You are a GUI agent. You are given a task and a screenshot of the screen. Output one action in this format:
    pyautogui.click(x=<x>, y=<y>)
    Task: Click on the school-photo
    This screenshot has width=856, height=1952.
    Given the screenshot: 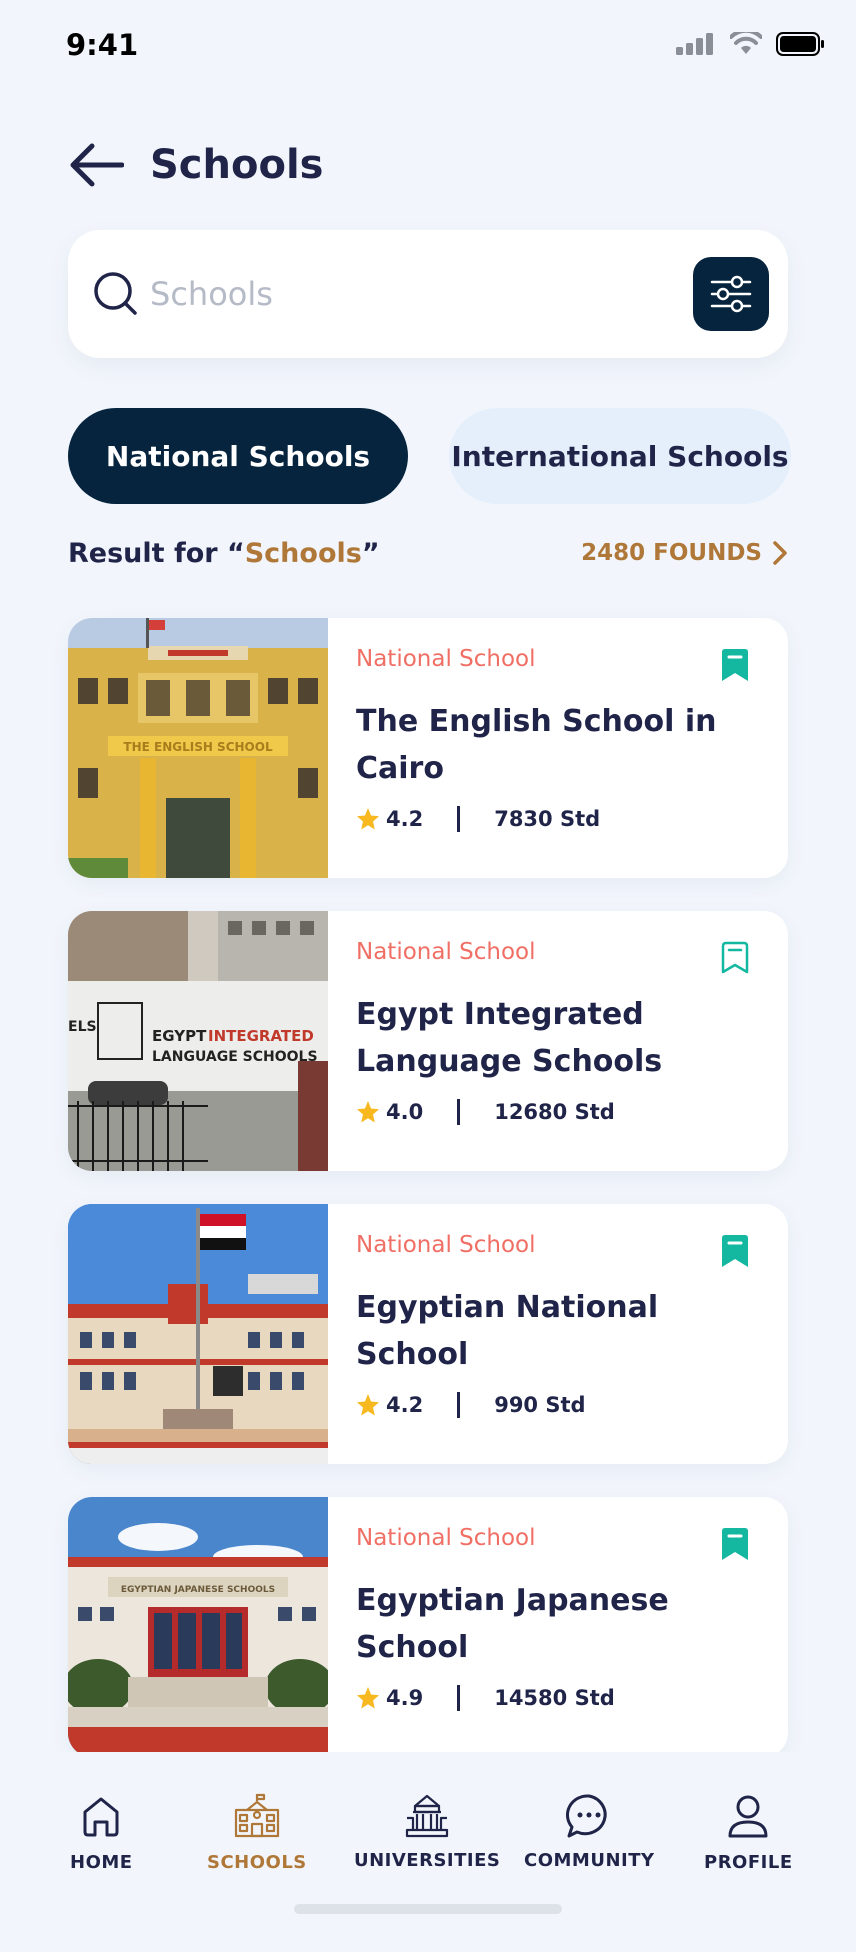 What is the action you would take?
    pyautogui.click(x=198, y=1334)
    